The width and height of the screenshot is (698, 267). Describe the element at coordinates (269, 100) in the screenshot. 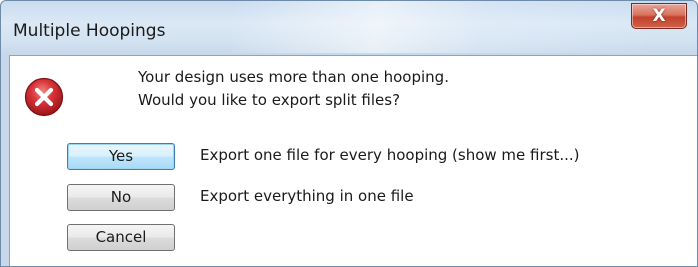

I see `message-line-2: Would you like to export split files?` at that location.